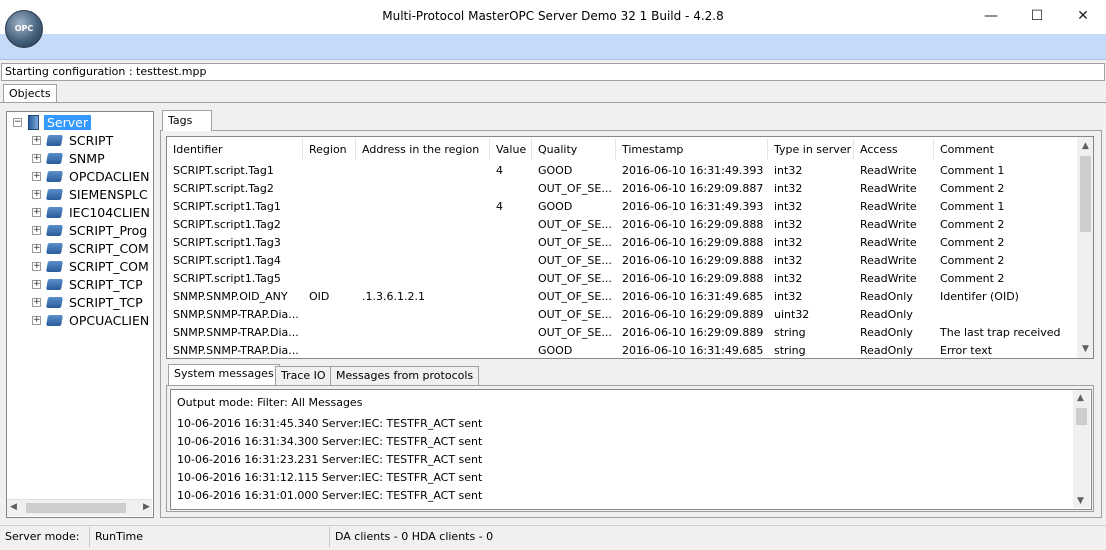 This screenshot has width=1106, height=550. Describe the element at coordinates (1006, 317) in the screenshot. I see `cell-comment` at that location.